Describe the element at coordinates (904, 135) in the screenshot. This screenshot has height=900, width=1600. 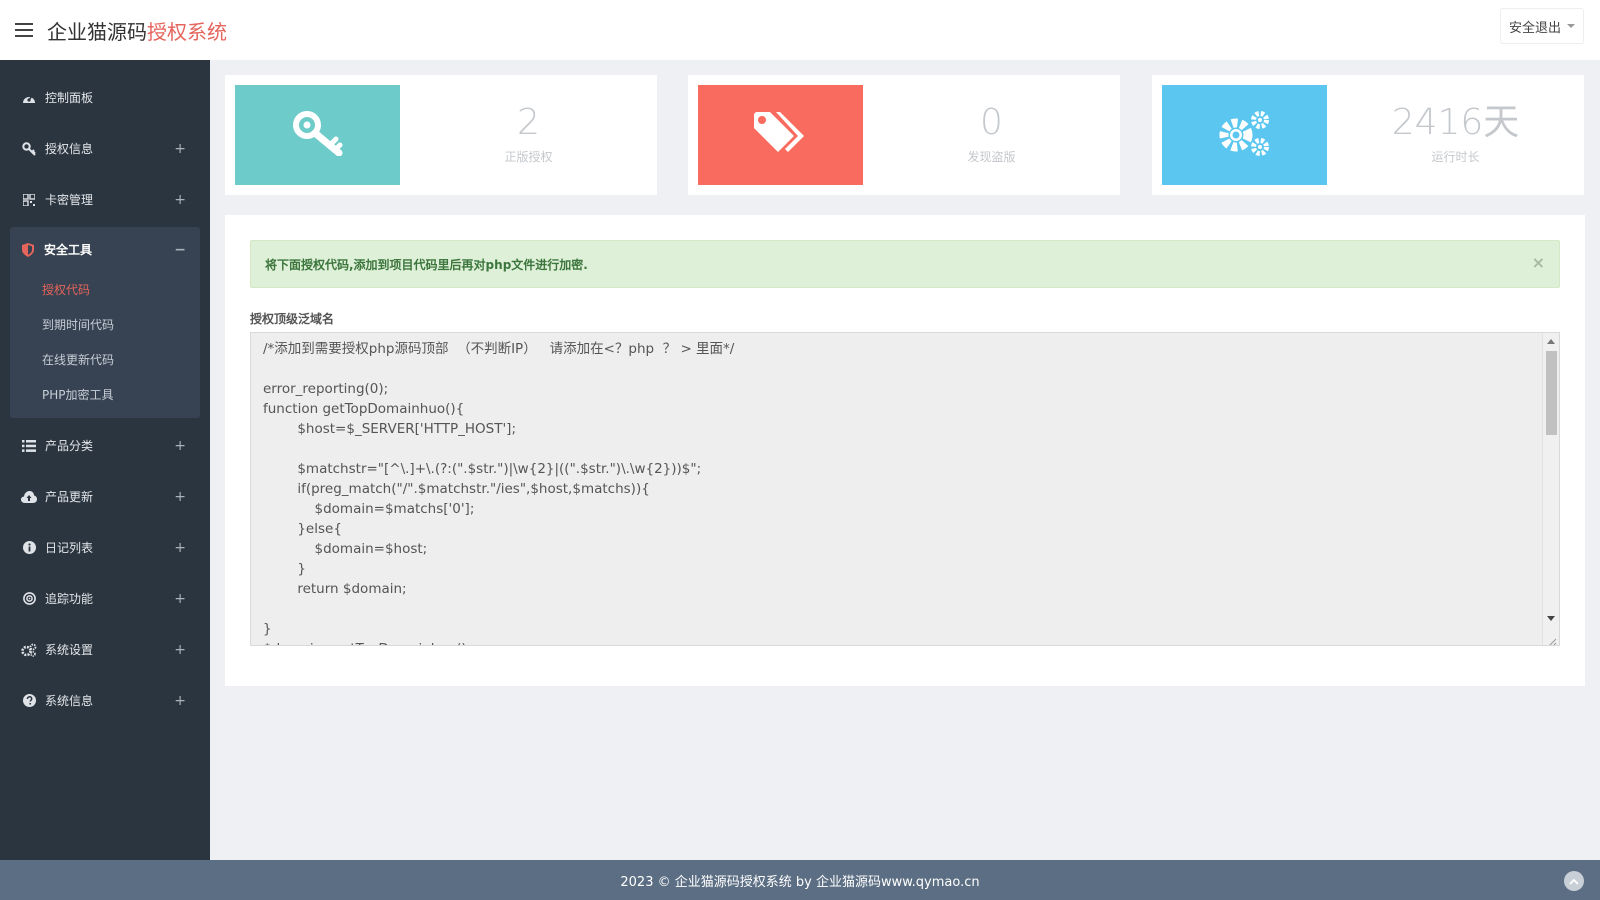
I see `stat-card-piracy: 0 发现盗版` at that location.